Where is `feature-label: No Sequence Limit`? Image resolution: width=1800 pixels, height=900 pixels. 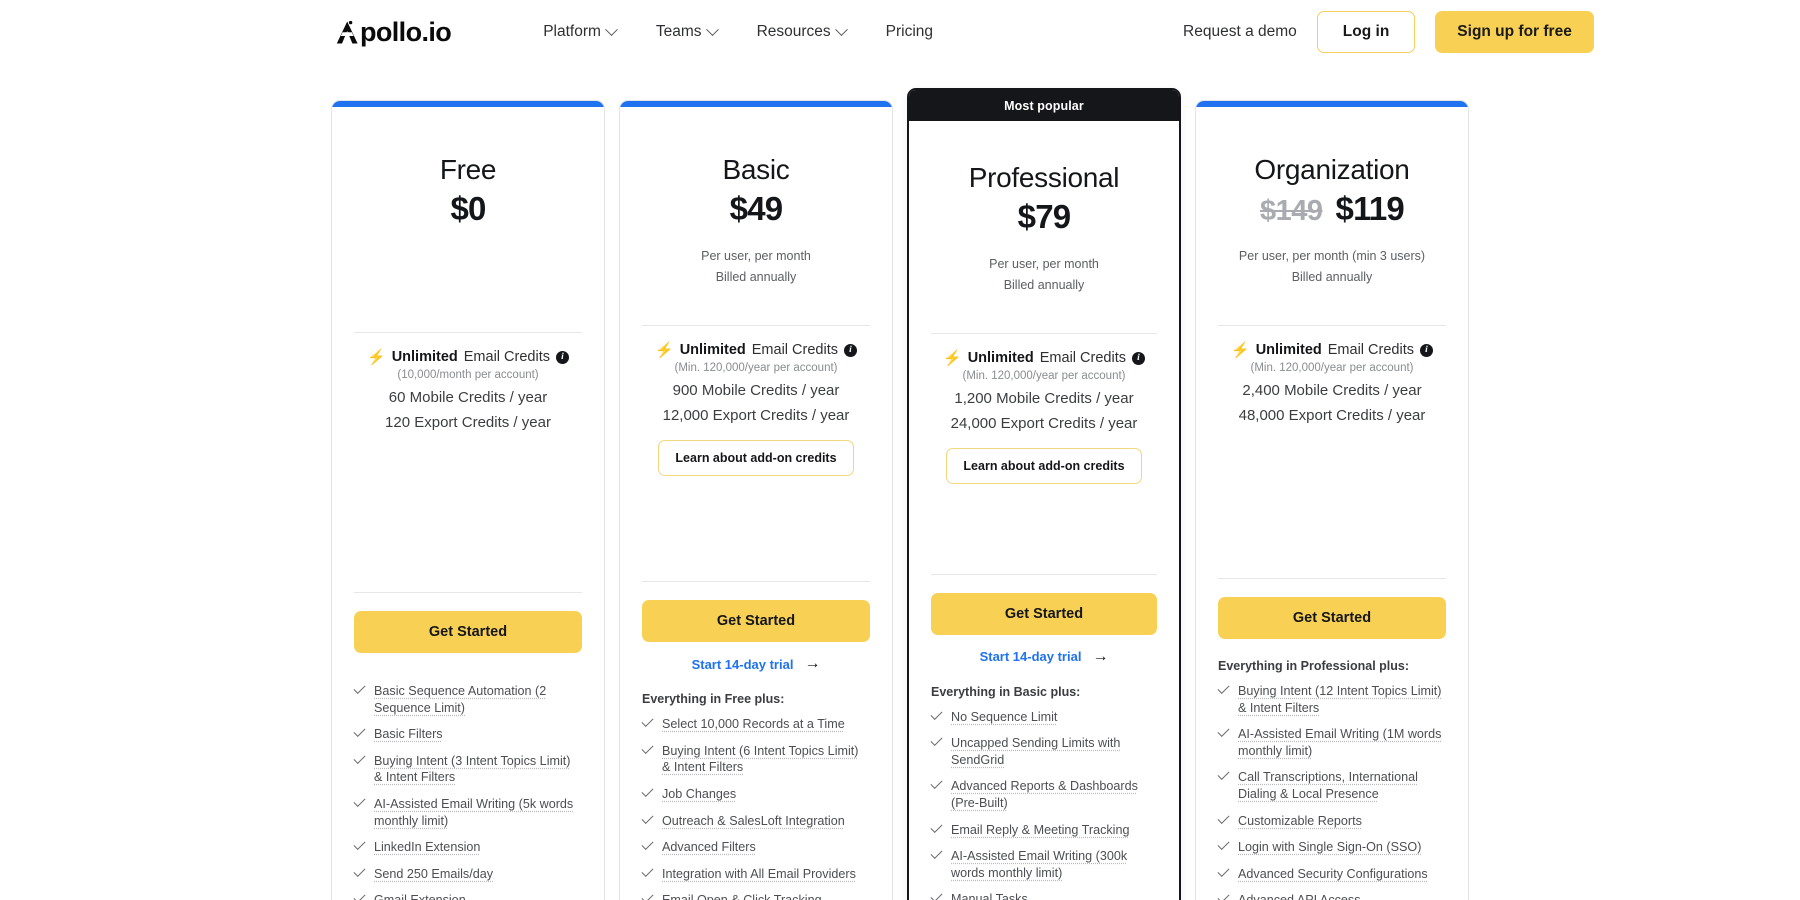
feature-label: No Sequence Limit is located at coordinates (1004, 717).